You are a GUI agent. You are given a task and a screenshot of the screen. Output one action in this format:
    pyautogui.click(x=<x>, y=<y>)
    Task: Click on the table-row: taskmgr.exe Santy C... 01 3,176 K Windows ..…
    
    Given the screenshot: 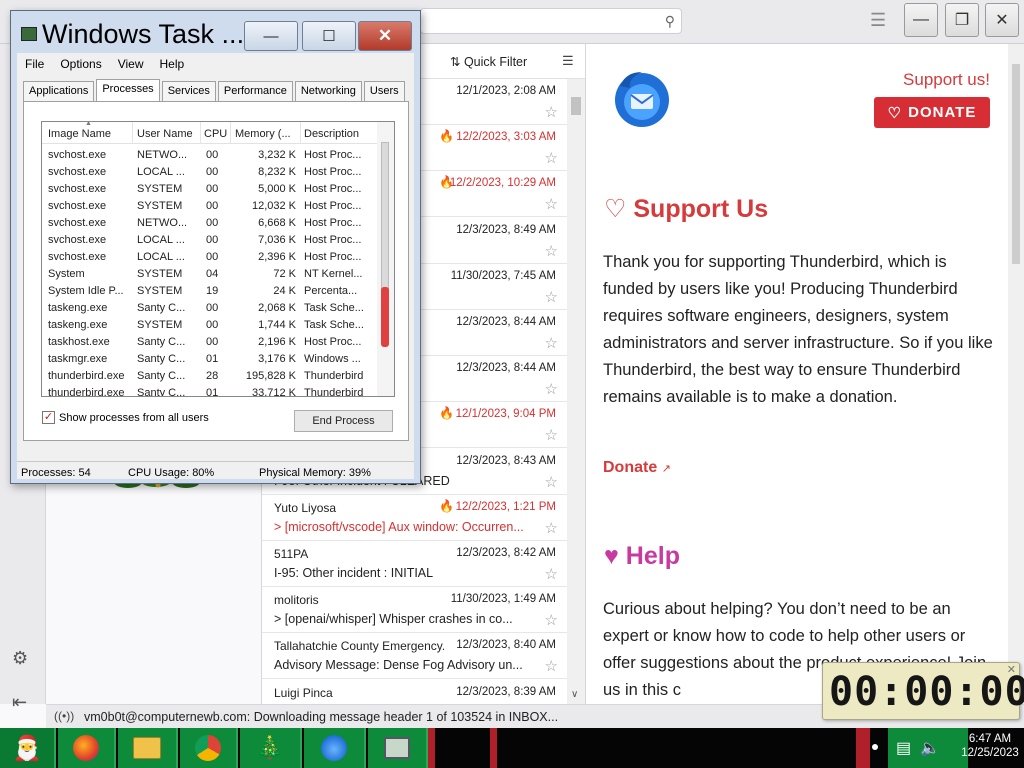 What is the action you would take?
    pyautogui.click(x=210, y=359)
    